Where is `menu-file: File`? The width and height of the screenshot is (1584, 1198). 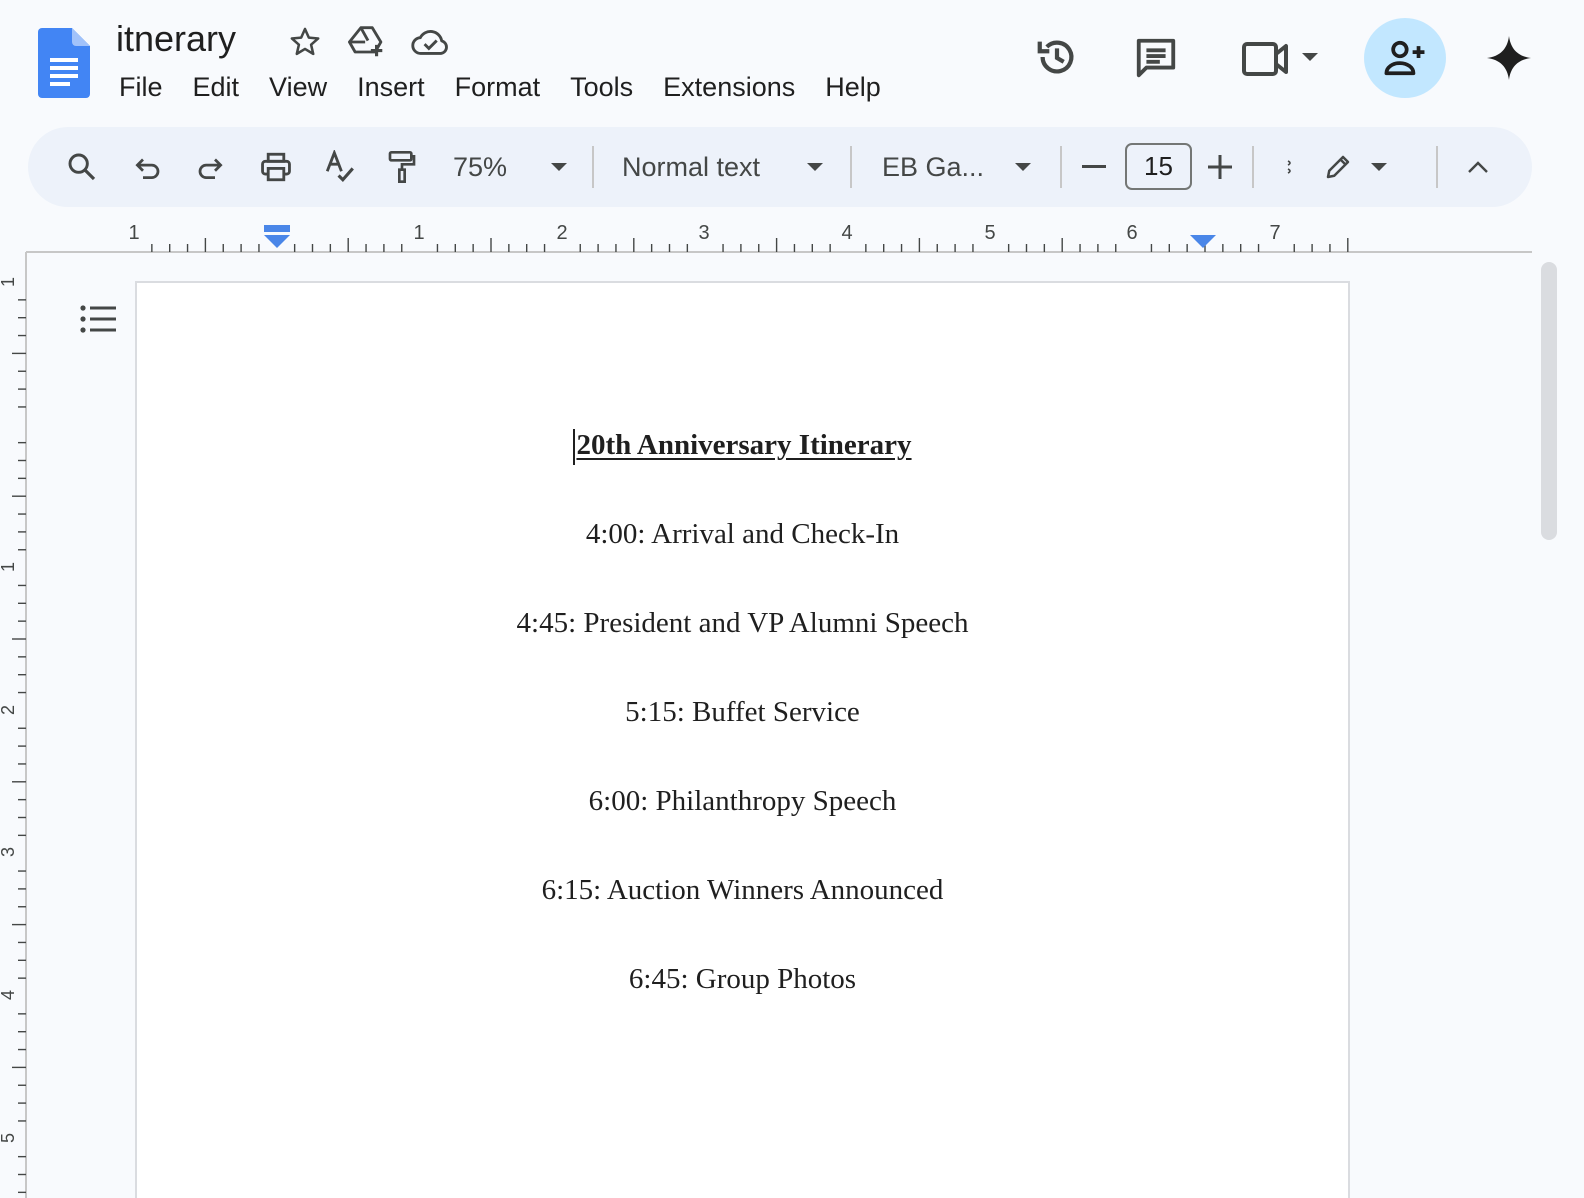
menu-file: File is located at coordinates (141, 87).